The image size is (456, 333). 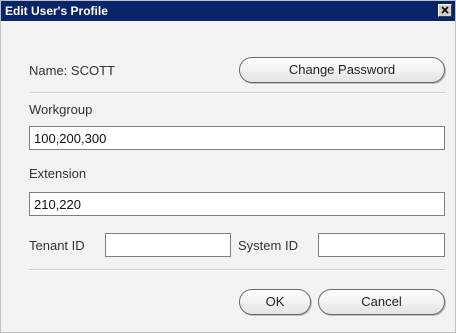 I want to click on extension-label: Extension, so click(x=58, y=173).